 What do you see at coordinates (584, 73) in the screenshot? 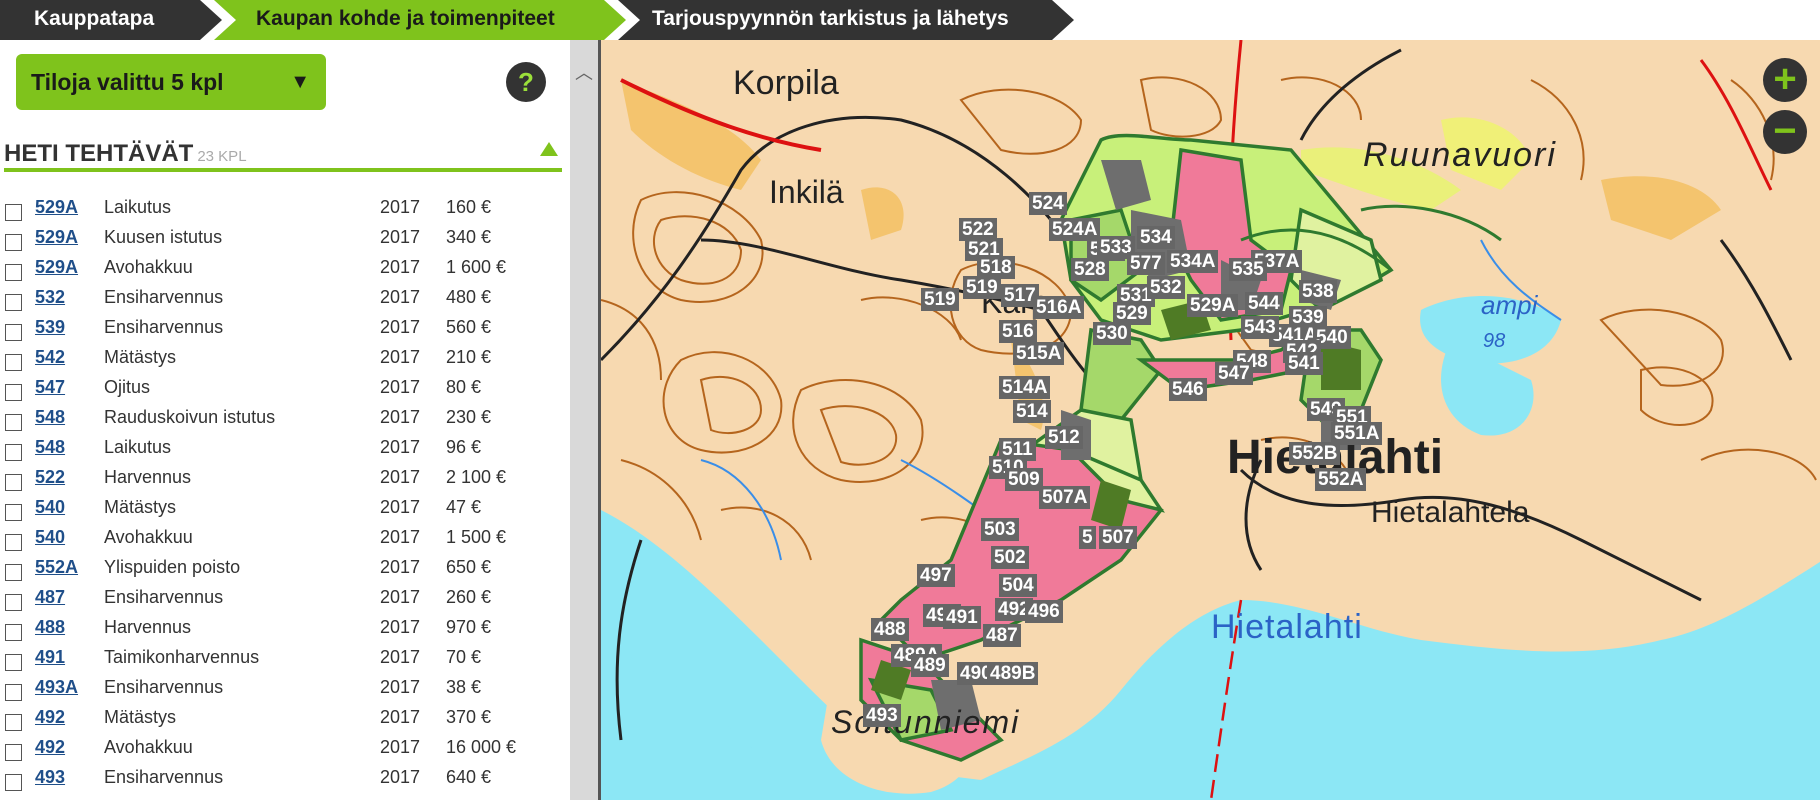
I see `scroll-up-icon: ︿` at bounding box center [584, 73].